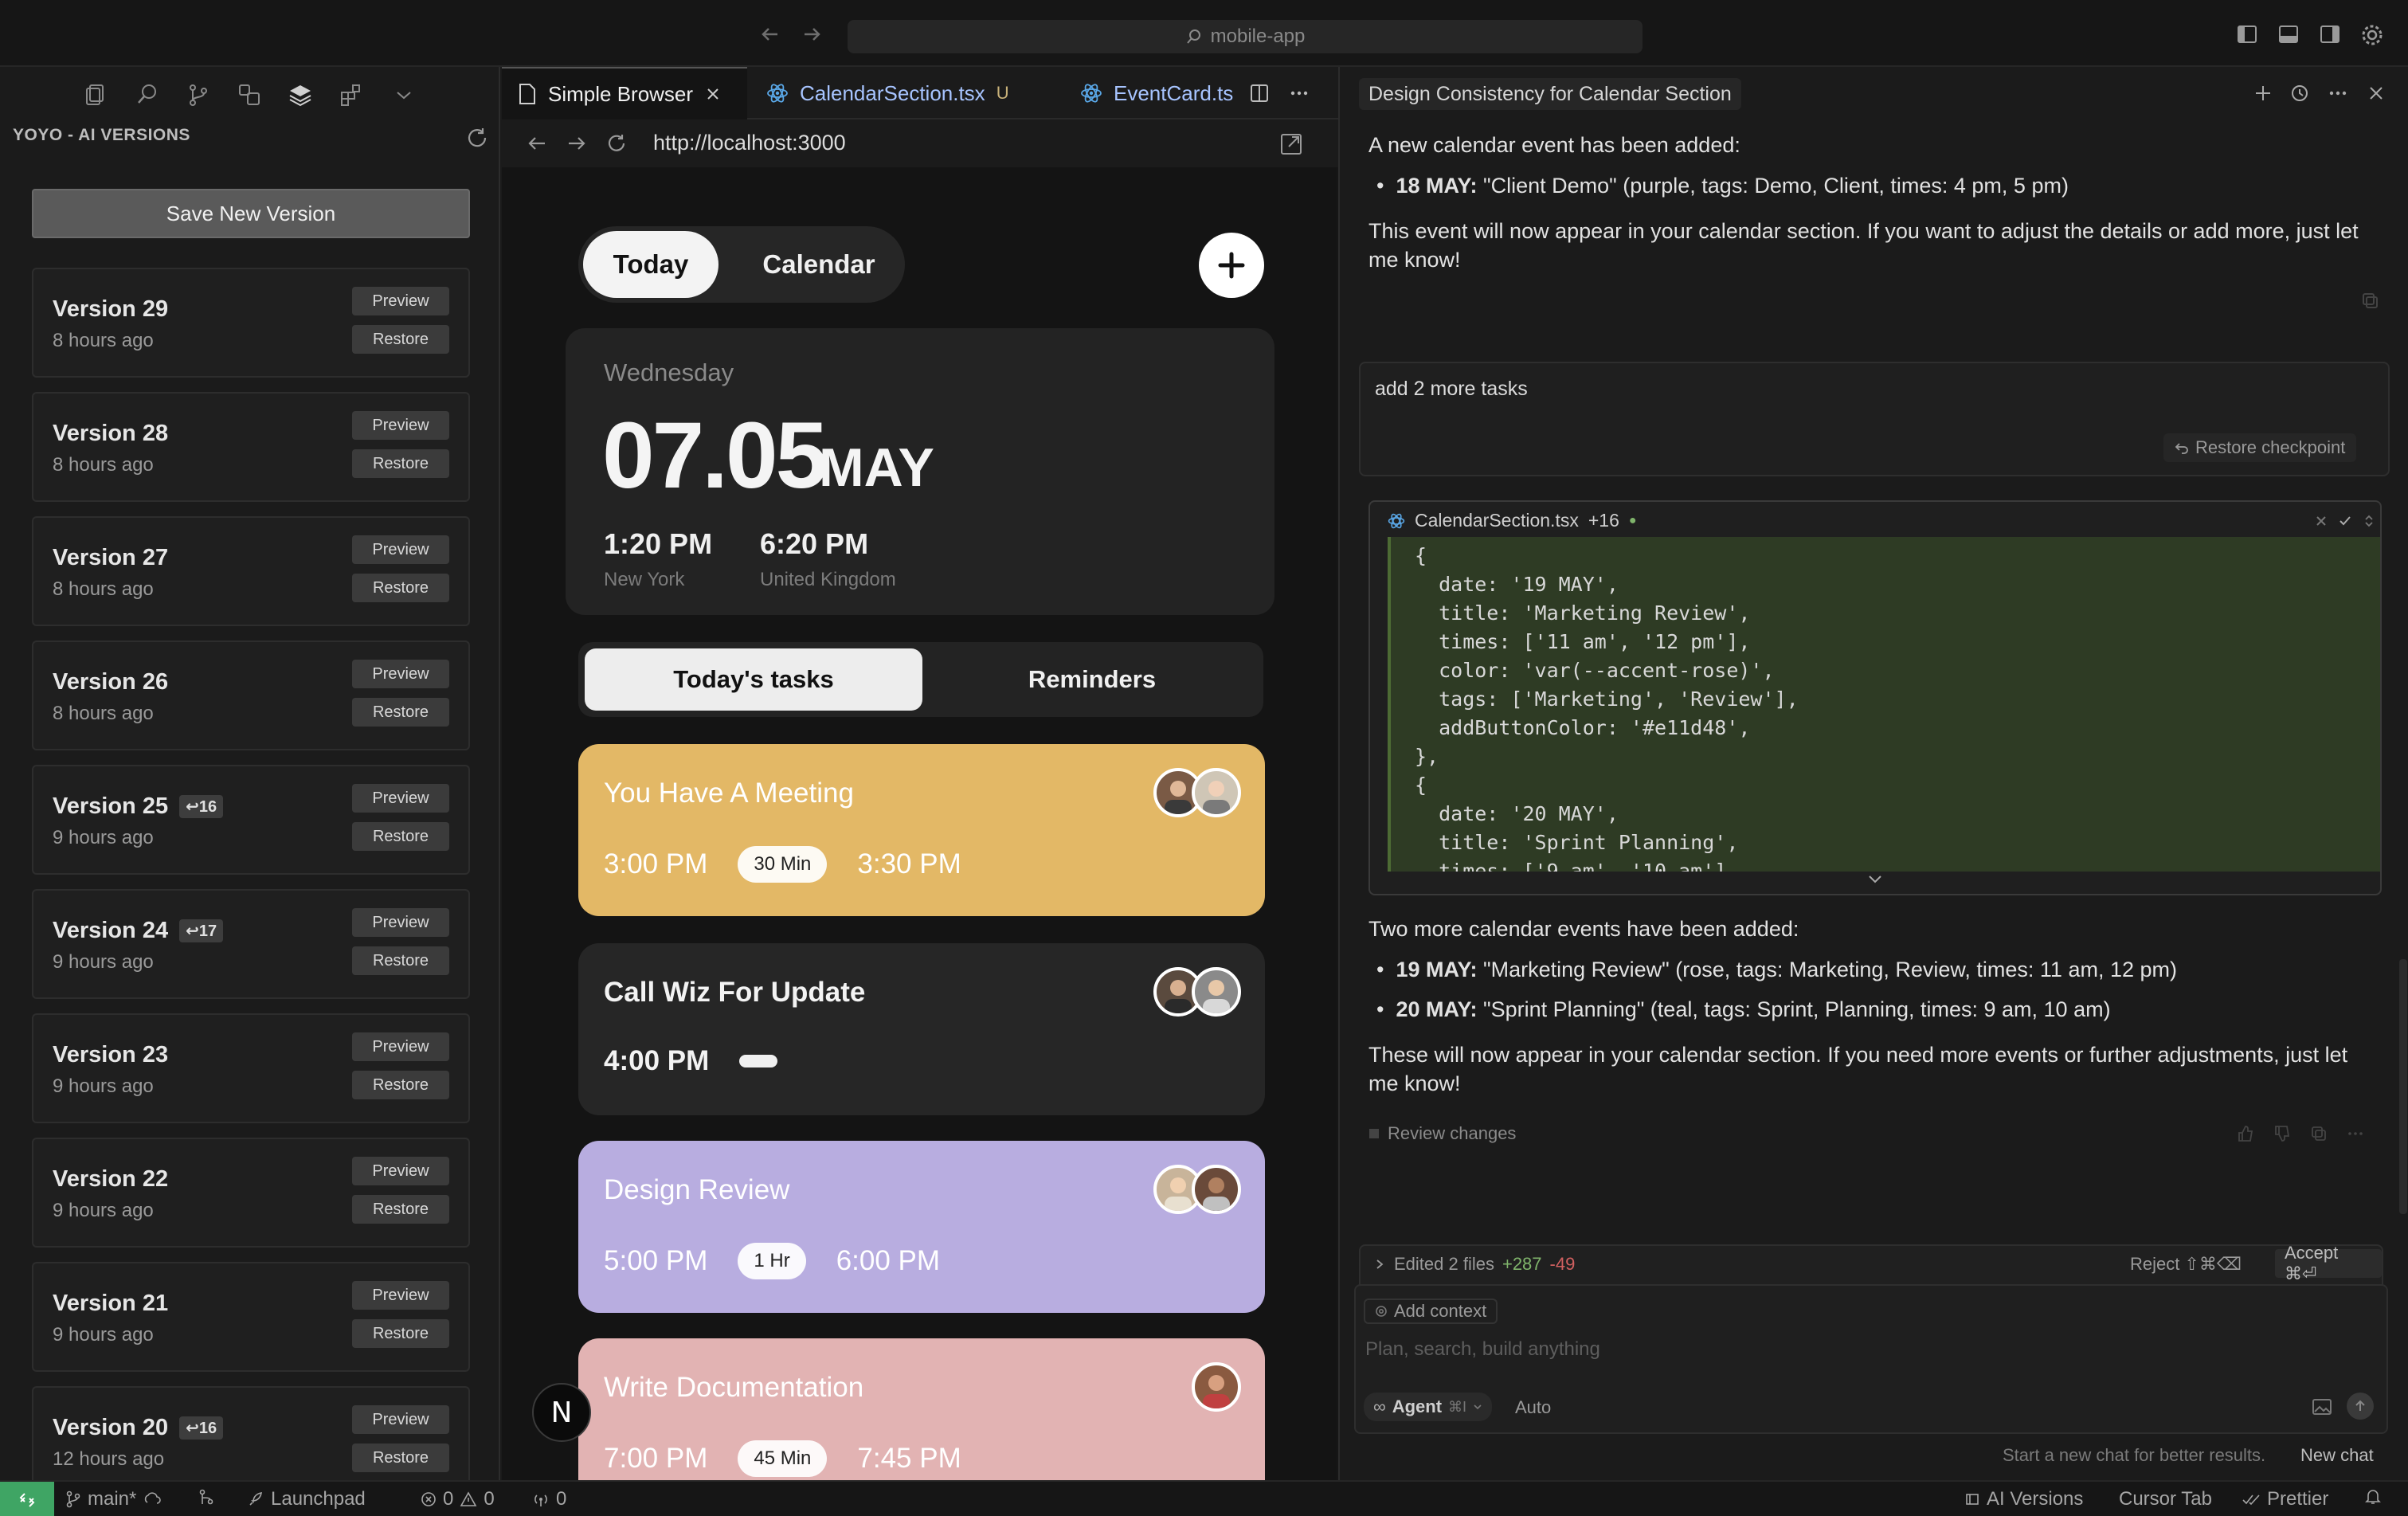  What do you see at coordinates (2337, 1455) in the screenshot?
I see `new-chat-link: New chat` at bounding box center [2337, 1455].